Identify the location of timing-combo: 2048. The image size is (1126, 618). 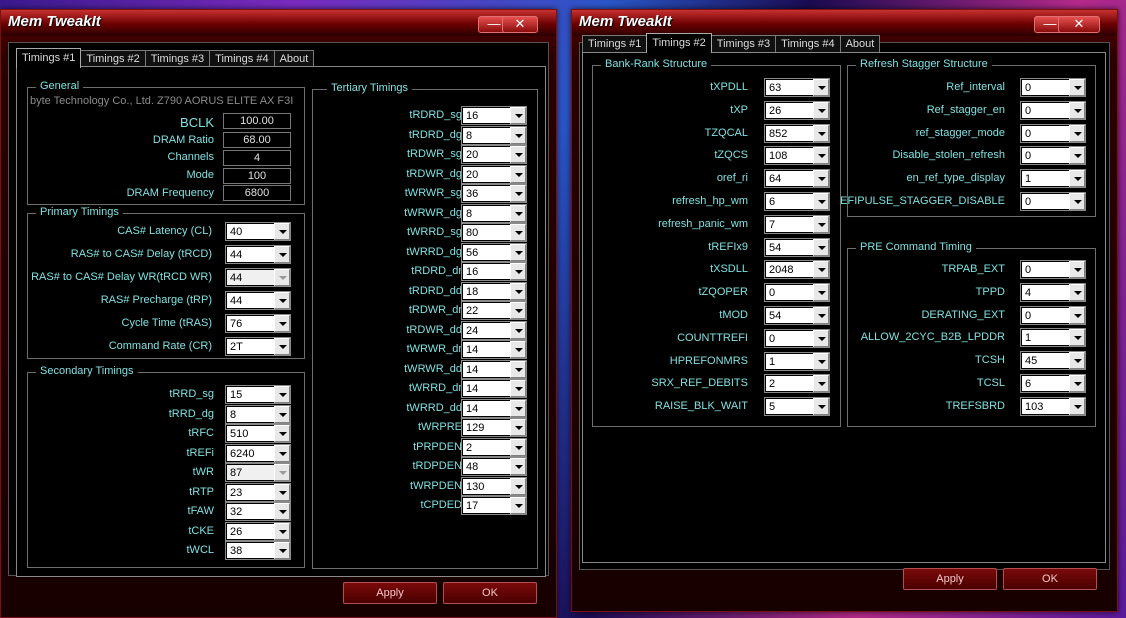
(797, 270).